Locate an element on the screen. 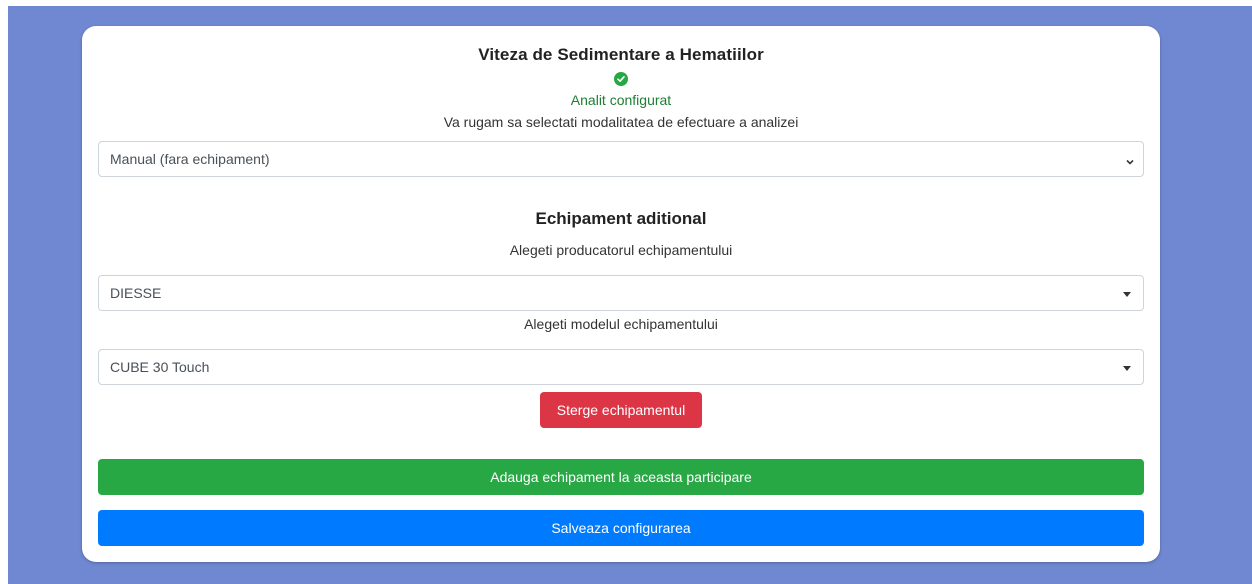  producer-label: Alegeti producatorul echipamentului is located at coordinates (621, 250).